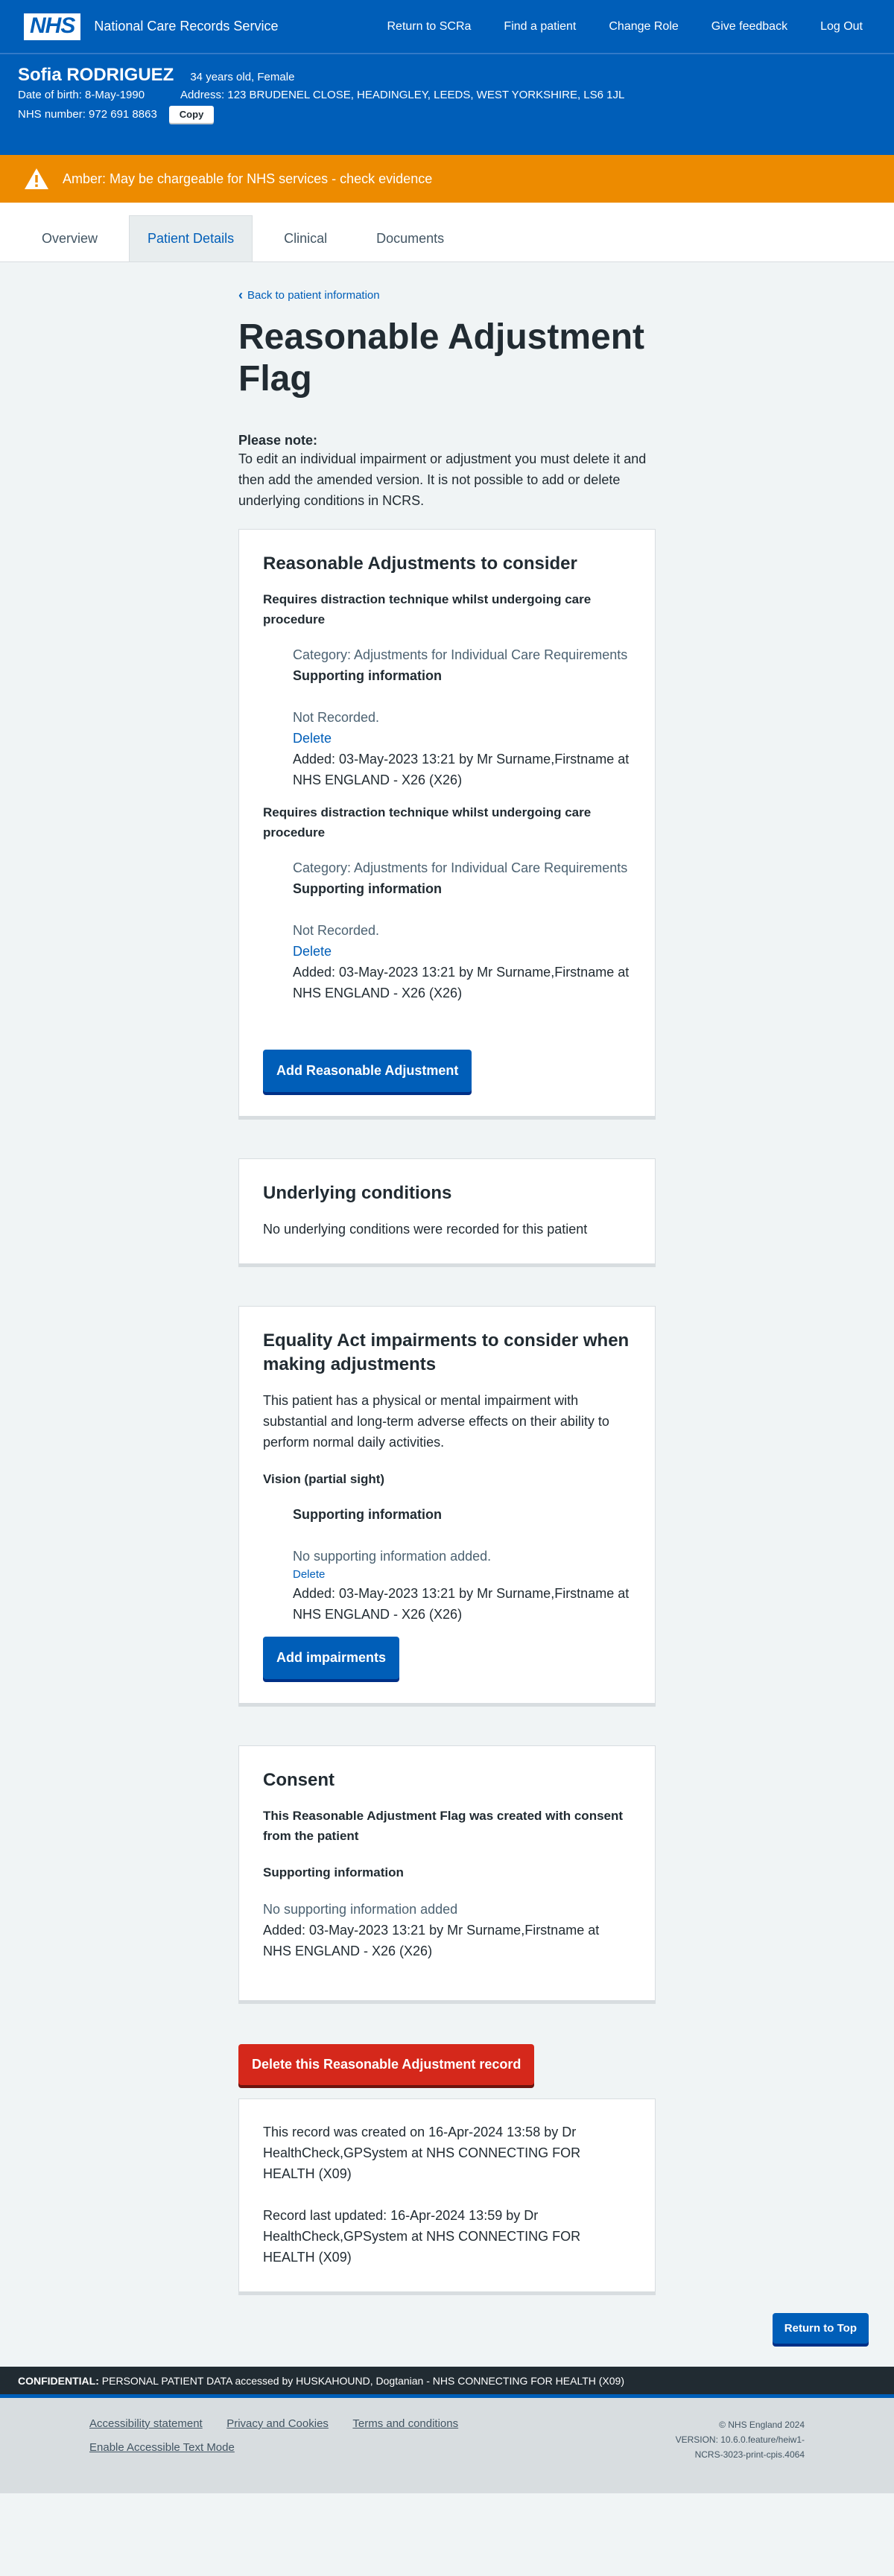 The width and height of the screenshot is (894, 2576). What do you see at coordinates (278, 440) in the screenshot?
I see `note-title: Please note:` at bounding box center [278, 440].